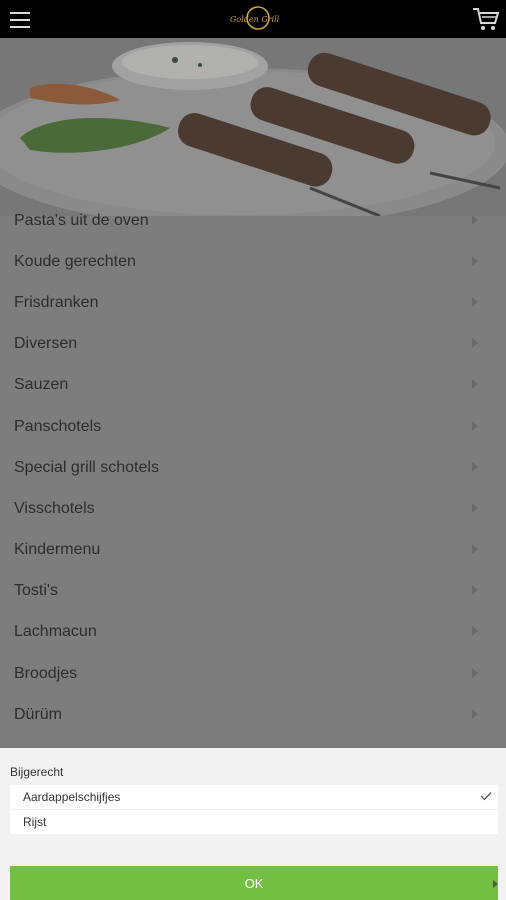 The image size is (506, 900). Describe the element at coordinates (253, 508) in the screenshot. I see `category-item-visschotels: Visschotels` at that location.